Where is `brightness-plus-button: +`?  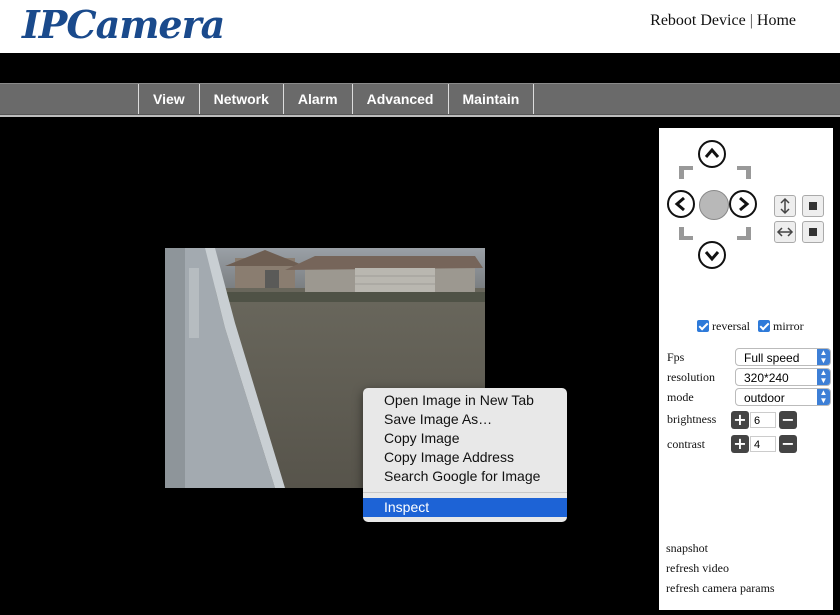 brightness-plus-button: + is located at coordinates (740, 420).